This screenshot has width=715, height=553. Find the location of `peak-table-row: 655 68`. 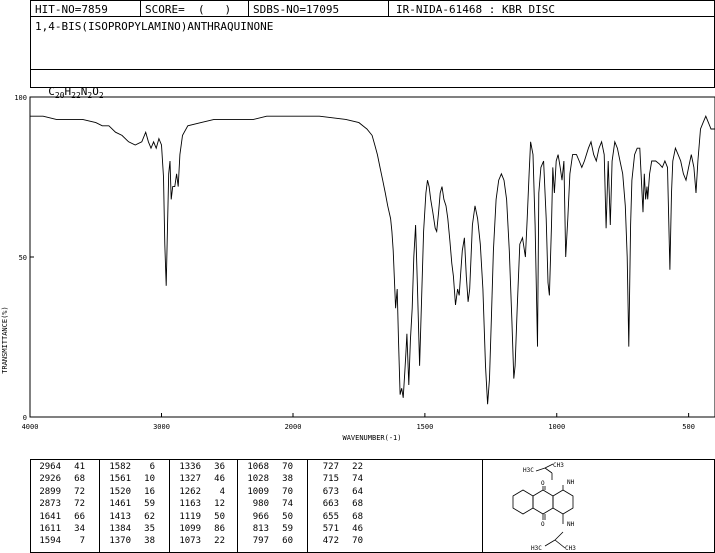

peak-table-row: 655 68 is located at coordinates (337, 517).